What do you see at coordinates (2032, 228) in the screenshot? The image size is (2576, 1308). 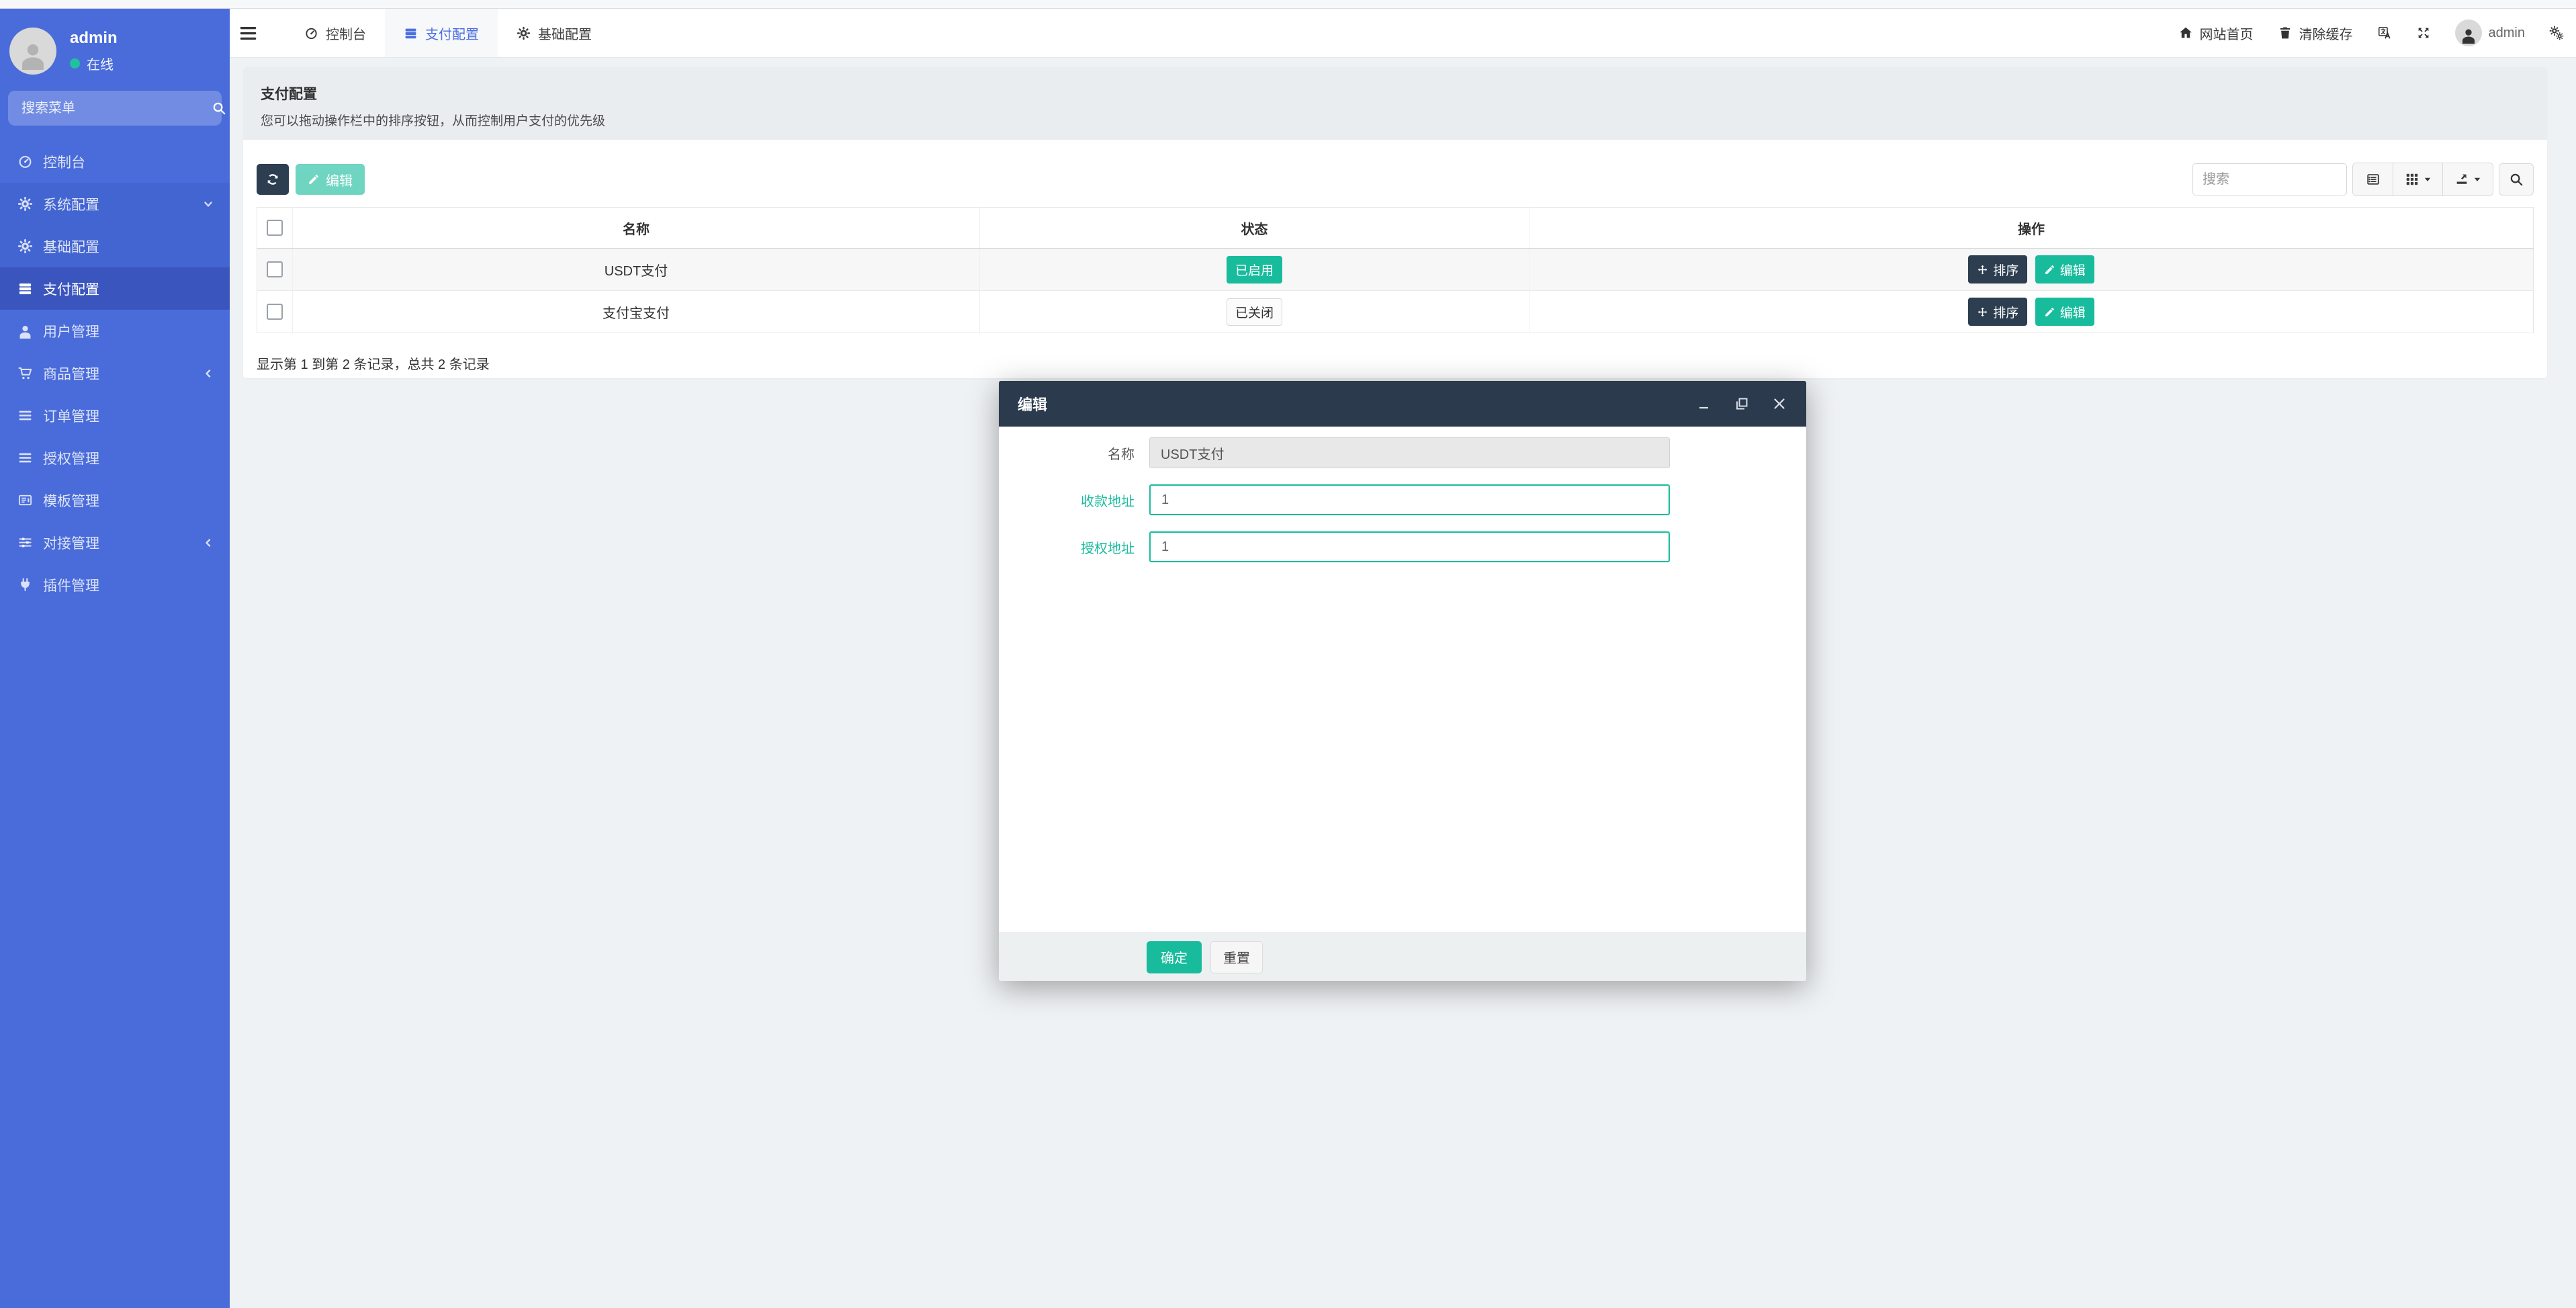 I see `column-header-action: 操作` at bounding box center [2032, 228].